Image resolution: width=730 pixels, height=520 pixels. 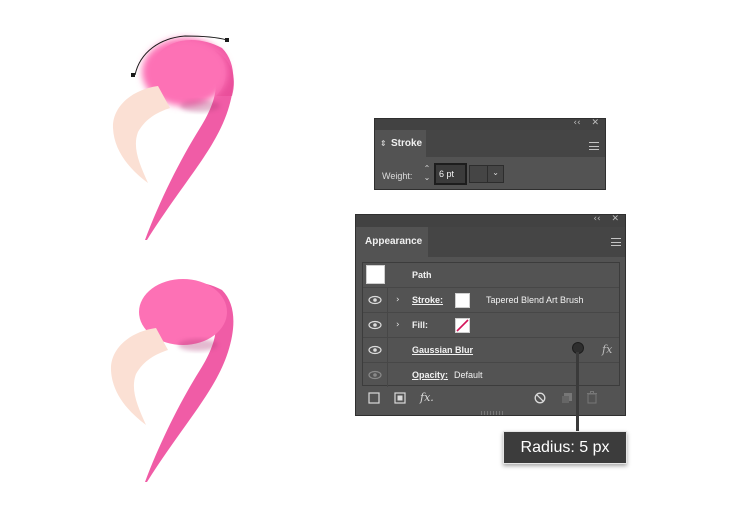 I want to click on artwork-canvas, so click(x=172, y=258).